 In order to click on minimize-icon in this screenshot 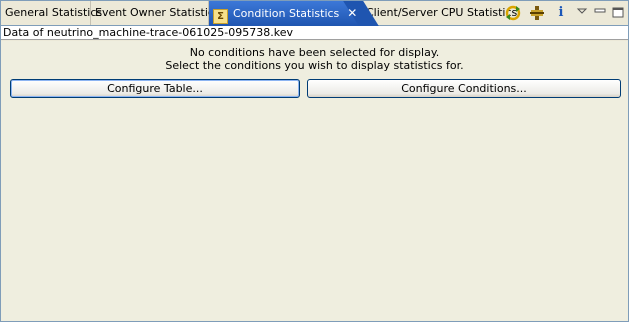, I will do `click(600, 13)`.